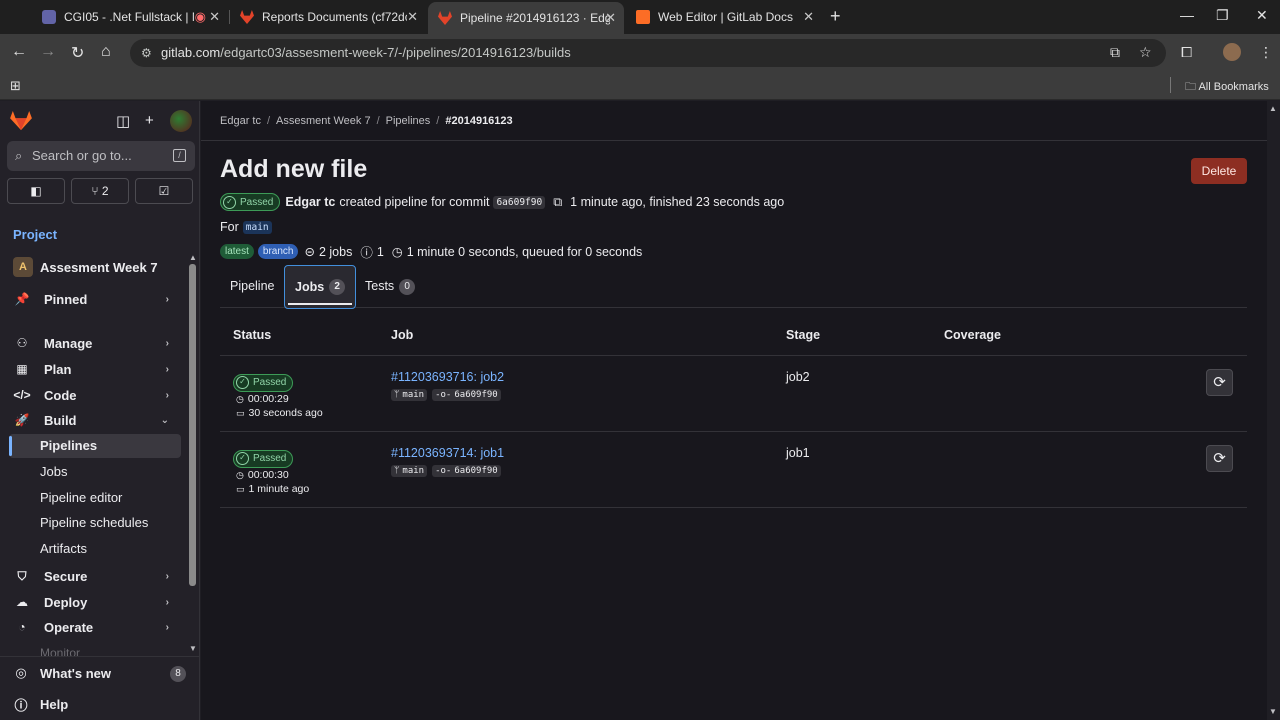 This screenshot has width=1280, height=720. I want to click on timer-icon: ◷, so click(240, 474).